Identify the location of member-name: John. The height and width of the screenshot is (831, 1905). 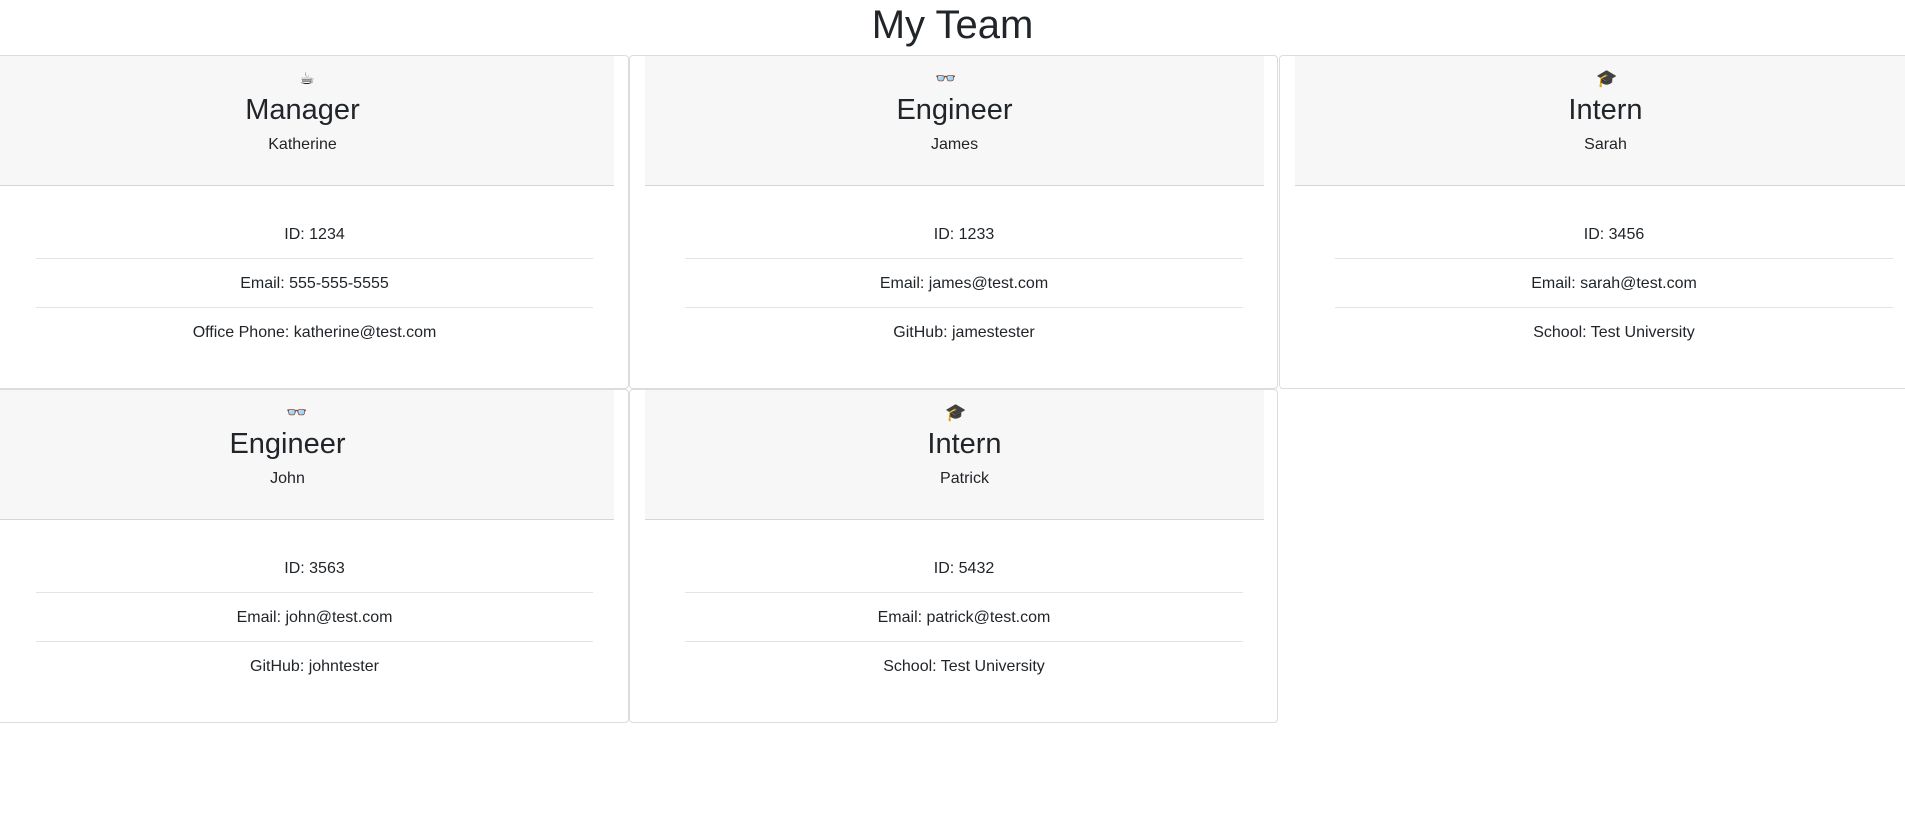
(287, 478).